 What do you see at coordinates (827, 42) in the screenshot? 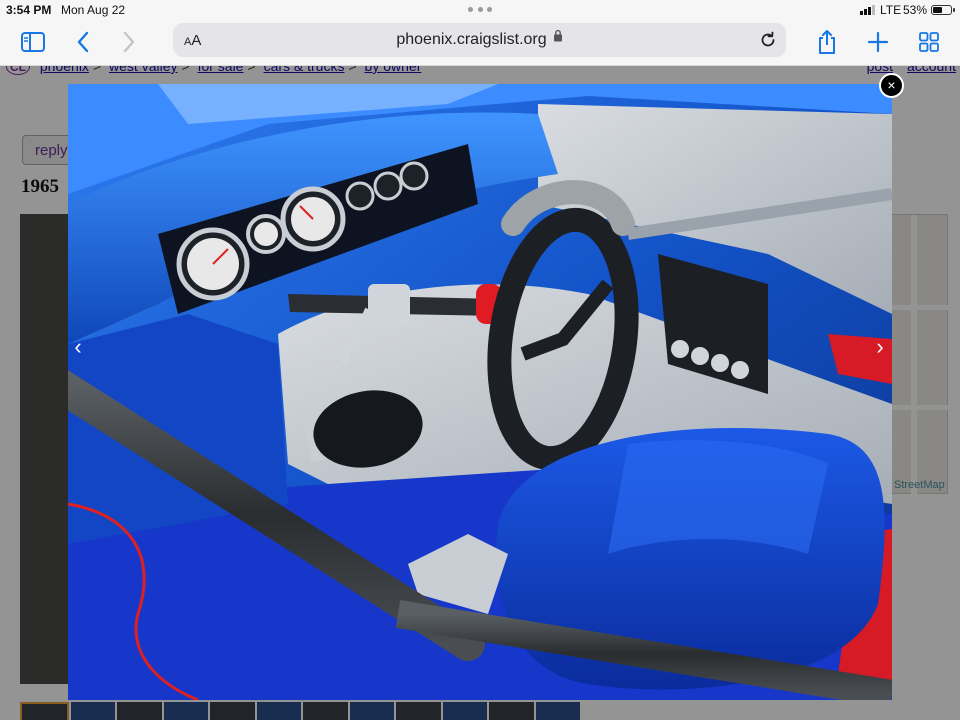
I see `share-icon` at bounding box center [827, 42].